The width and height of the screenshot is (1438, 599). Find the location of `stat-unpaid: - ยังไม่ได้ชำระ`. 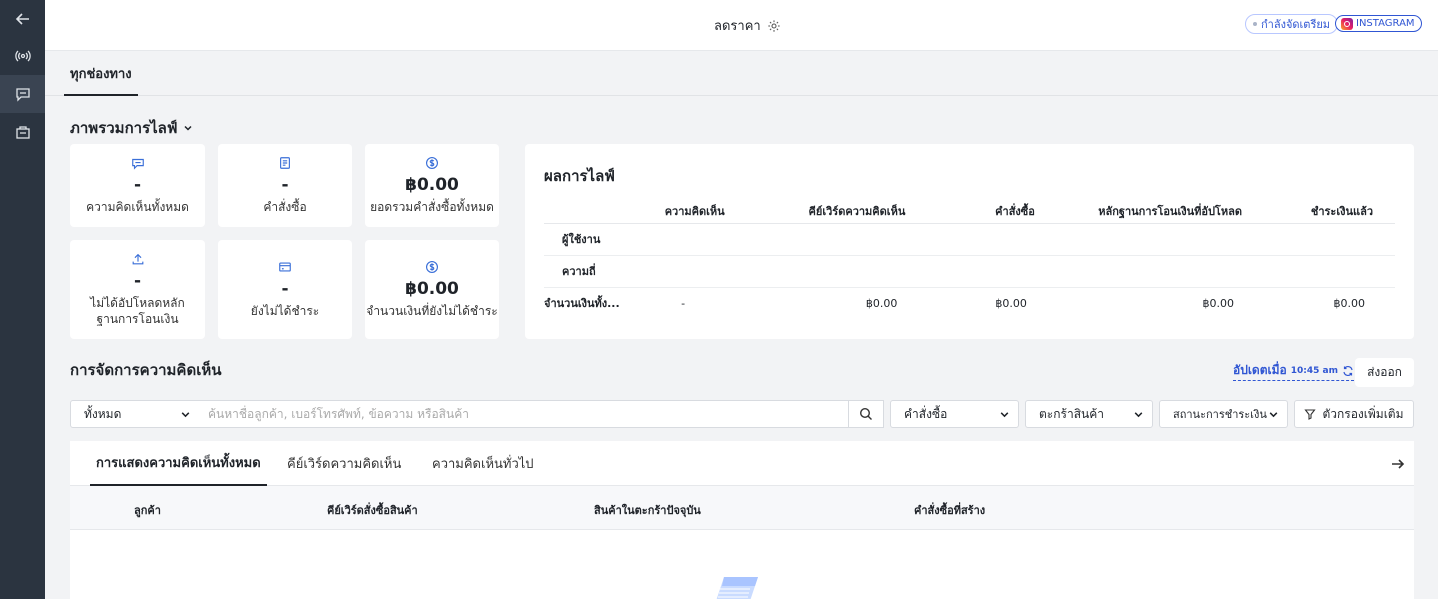

stat-unpaid: - ยังไม่ได้ชำระ is located at coordinates (285, 289).